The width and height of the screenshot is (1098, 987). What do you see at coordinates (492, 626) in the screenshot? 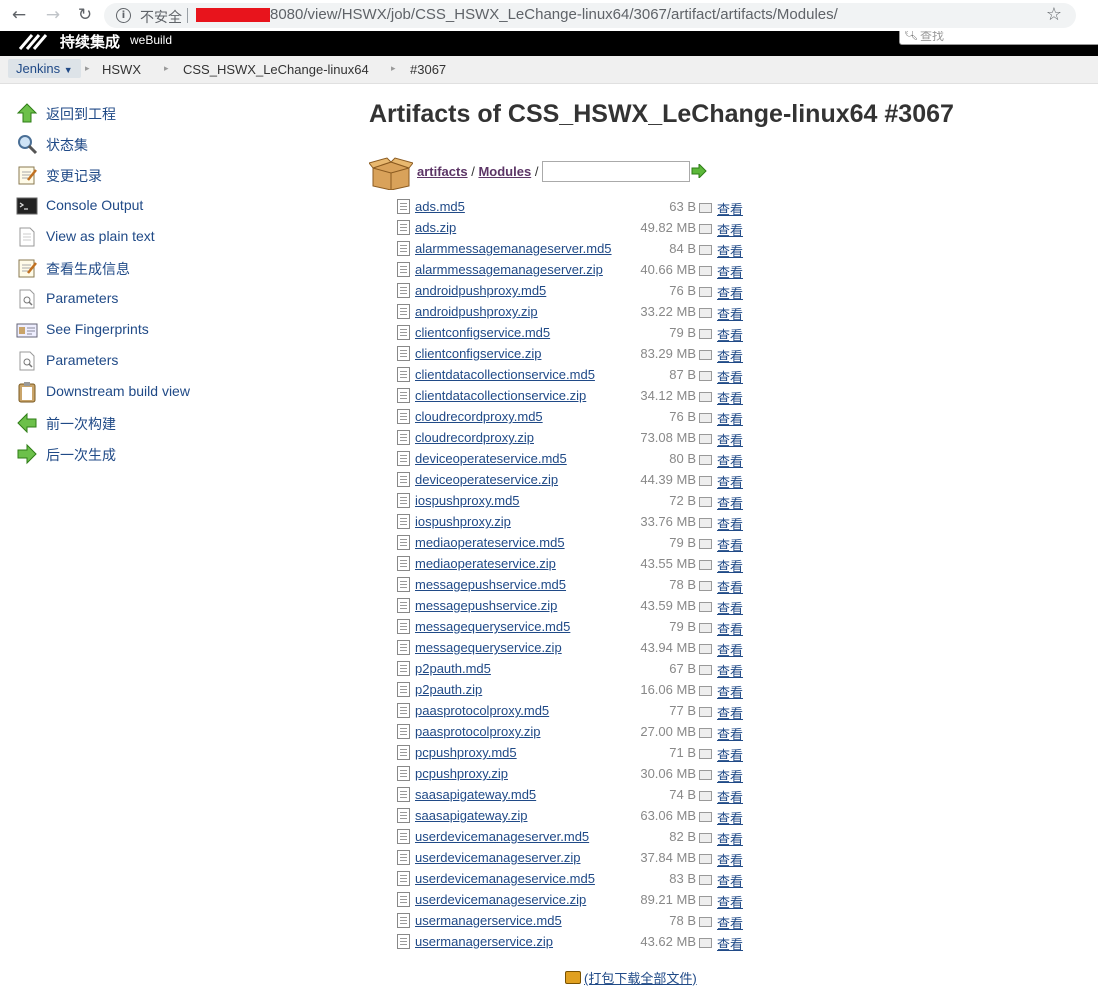
I see `file-link: messagequeryservice.md5` at bounding box center [492, 626].